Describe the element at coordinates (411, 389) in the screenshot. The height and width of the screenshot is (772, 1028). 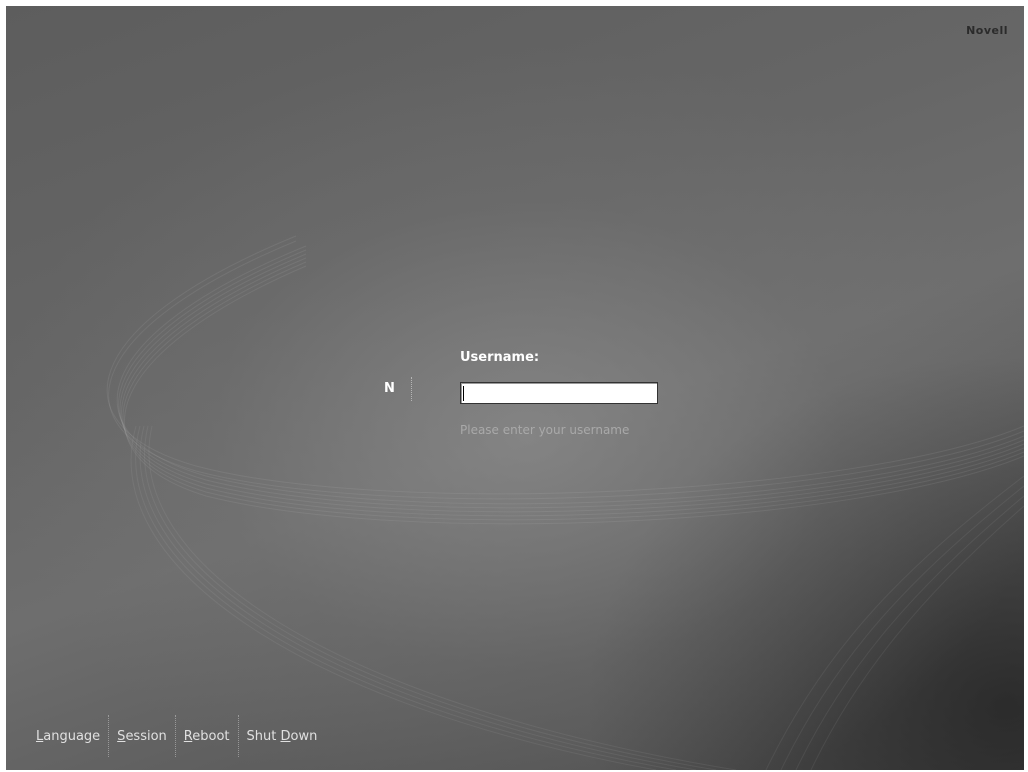
I see `divider` at that location.